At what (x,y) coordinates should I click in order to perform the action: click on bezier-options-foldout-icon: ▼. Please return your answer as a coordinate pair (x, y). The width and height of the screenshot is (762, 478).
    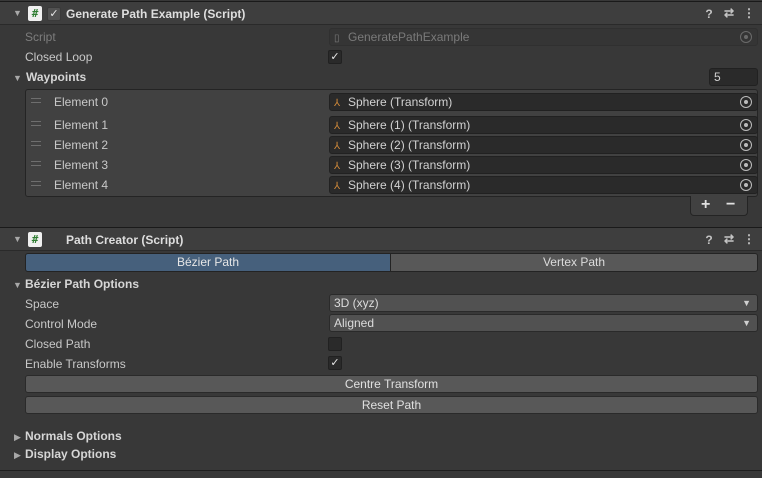
    Looking at the image, I should click on (17, 285).